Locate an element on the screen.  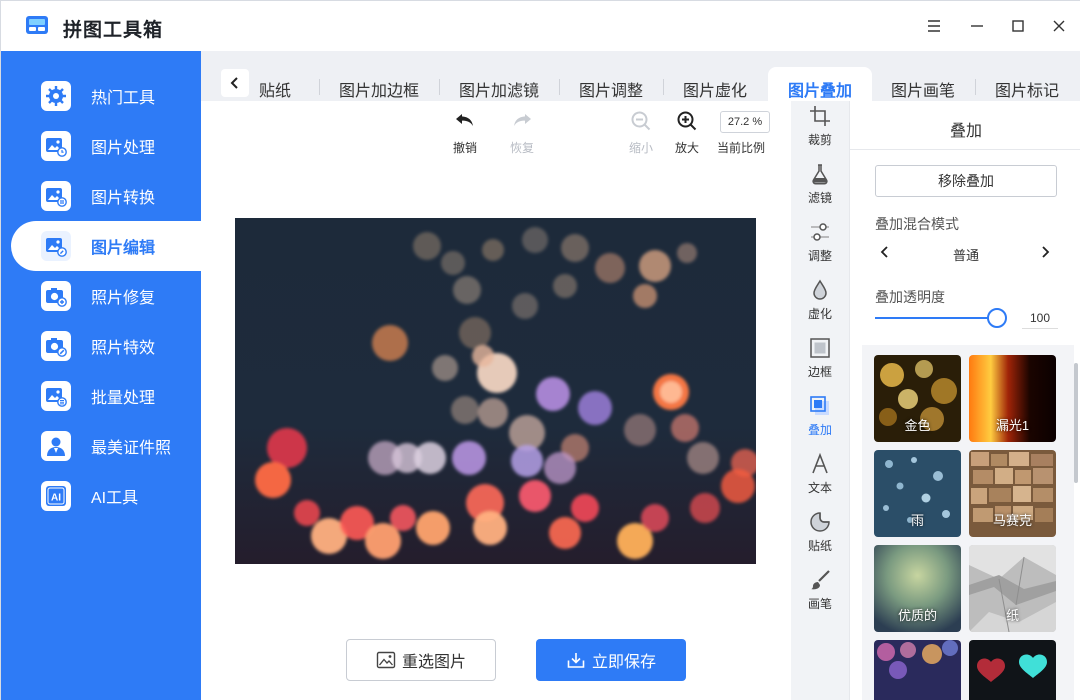
maximize-button is located at coordinates (1018, 26).